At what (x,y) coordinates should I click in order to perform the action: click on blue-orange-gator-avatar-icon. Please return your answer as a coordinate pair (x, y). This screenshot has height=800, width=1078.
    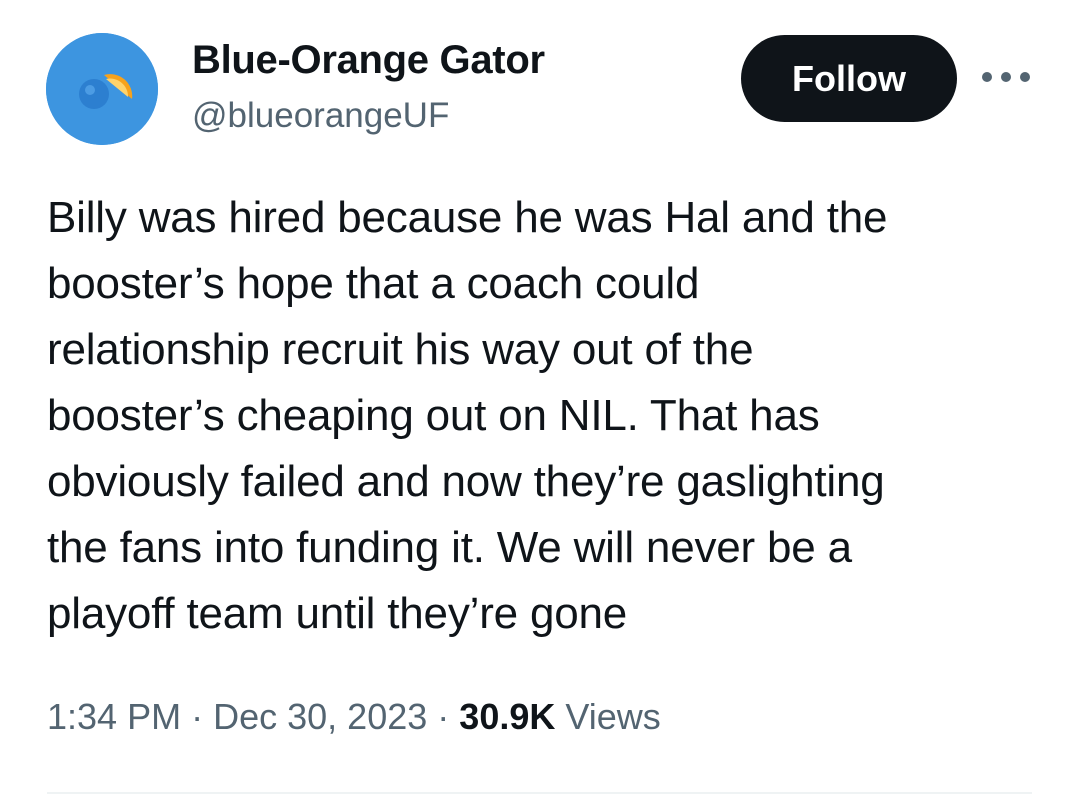
    Looking at the image, I should click on (102, 89).